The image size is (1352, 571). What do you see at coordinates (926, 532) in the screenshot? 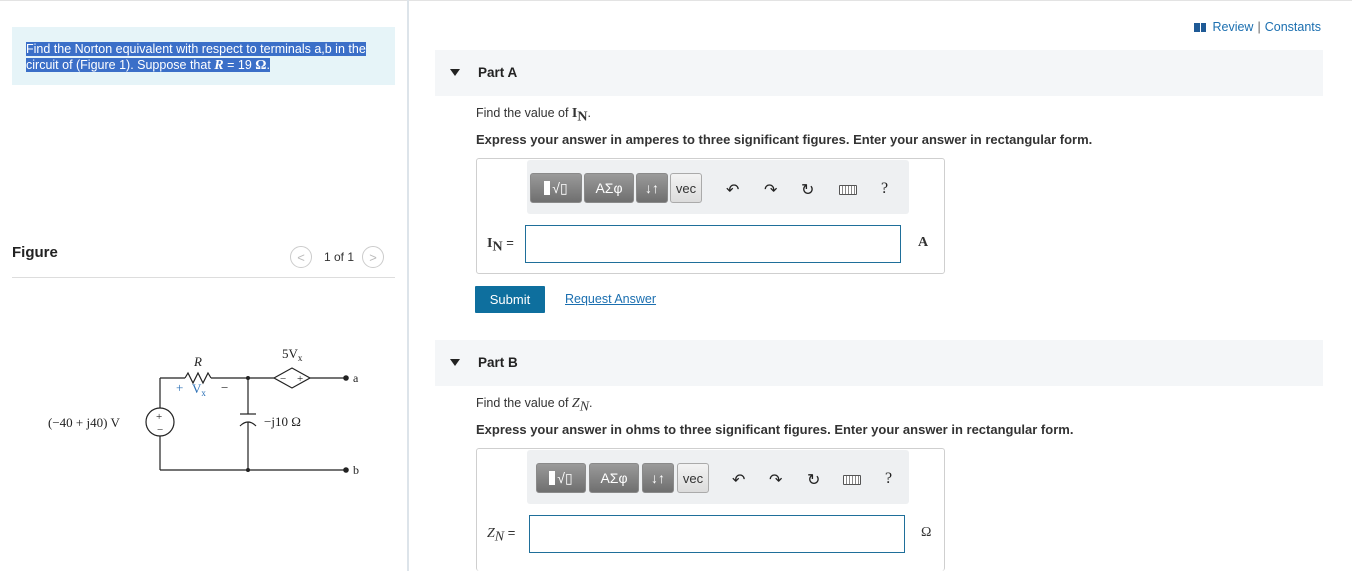
I see `part-b-unit: Ω` at bounding box center [926, 532].